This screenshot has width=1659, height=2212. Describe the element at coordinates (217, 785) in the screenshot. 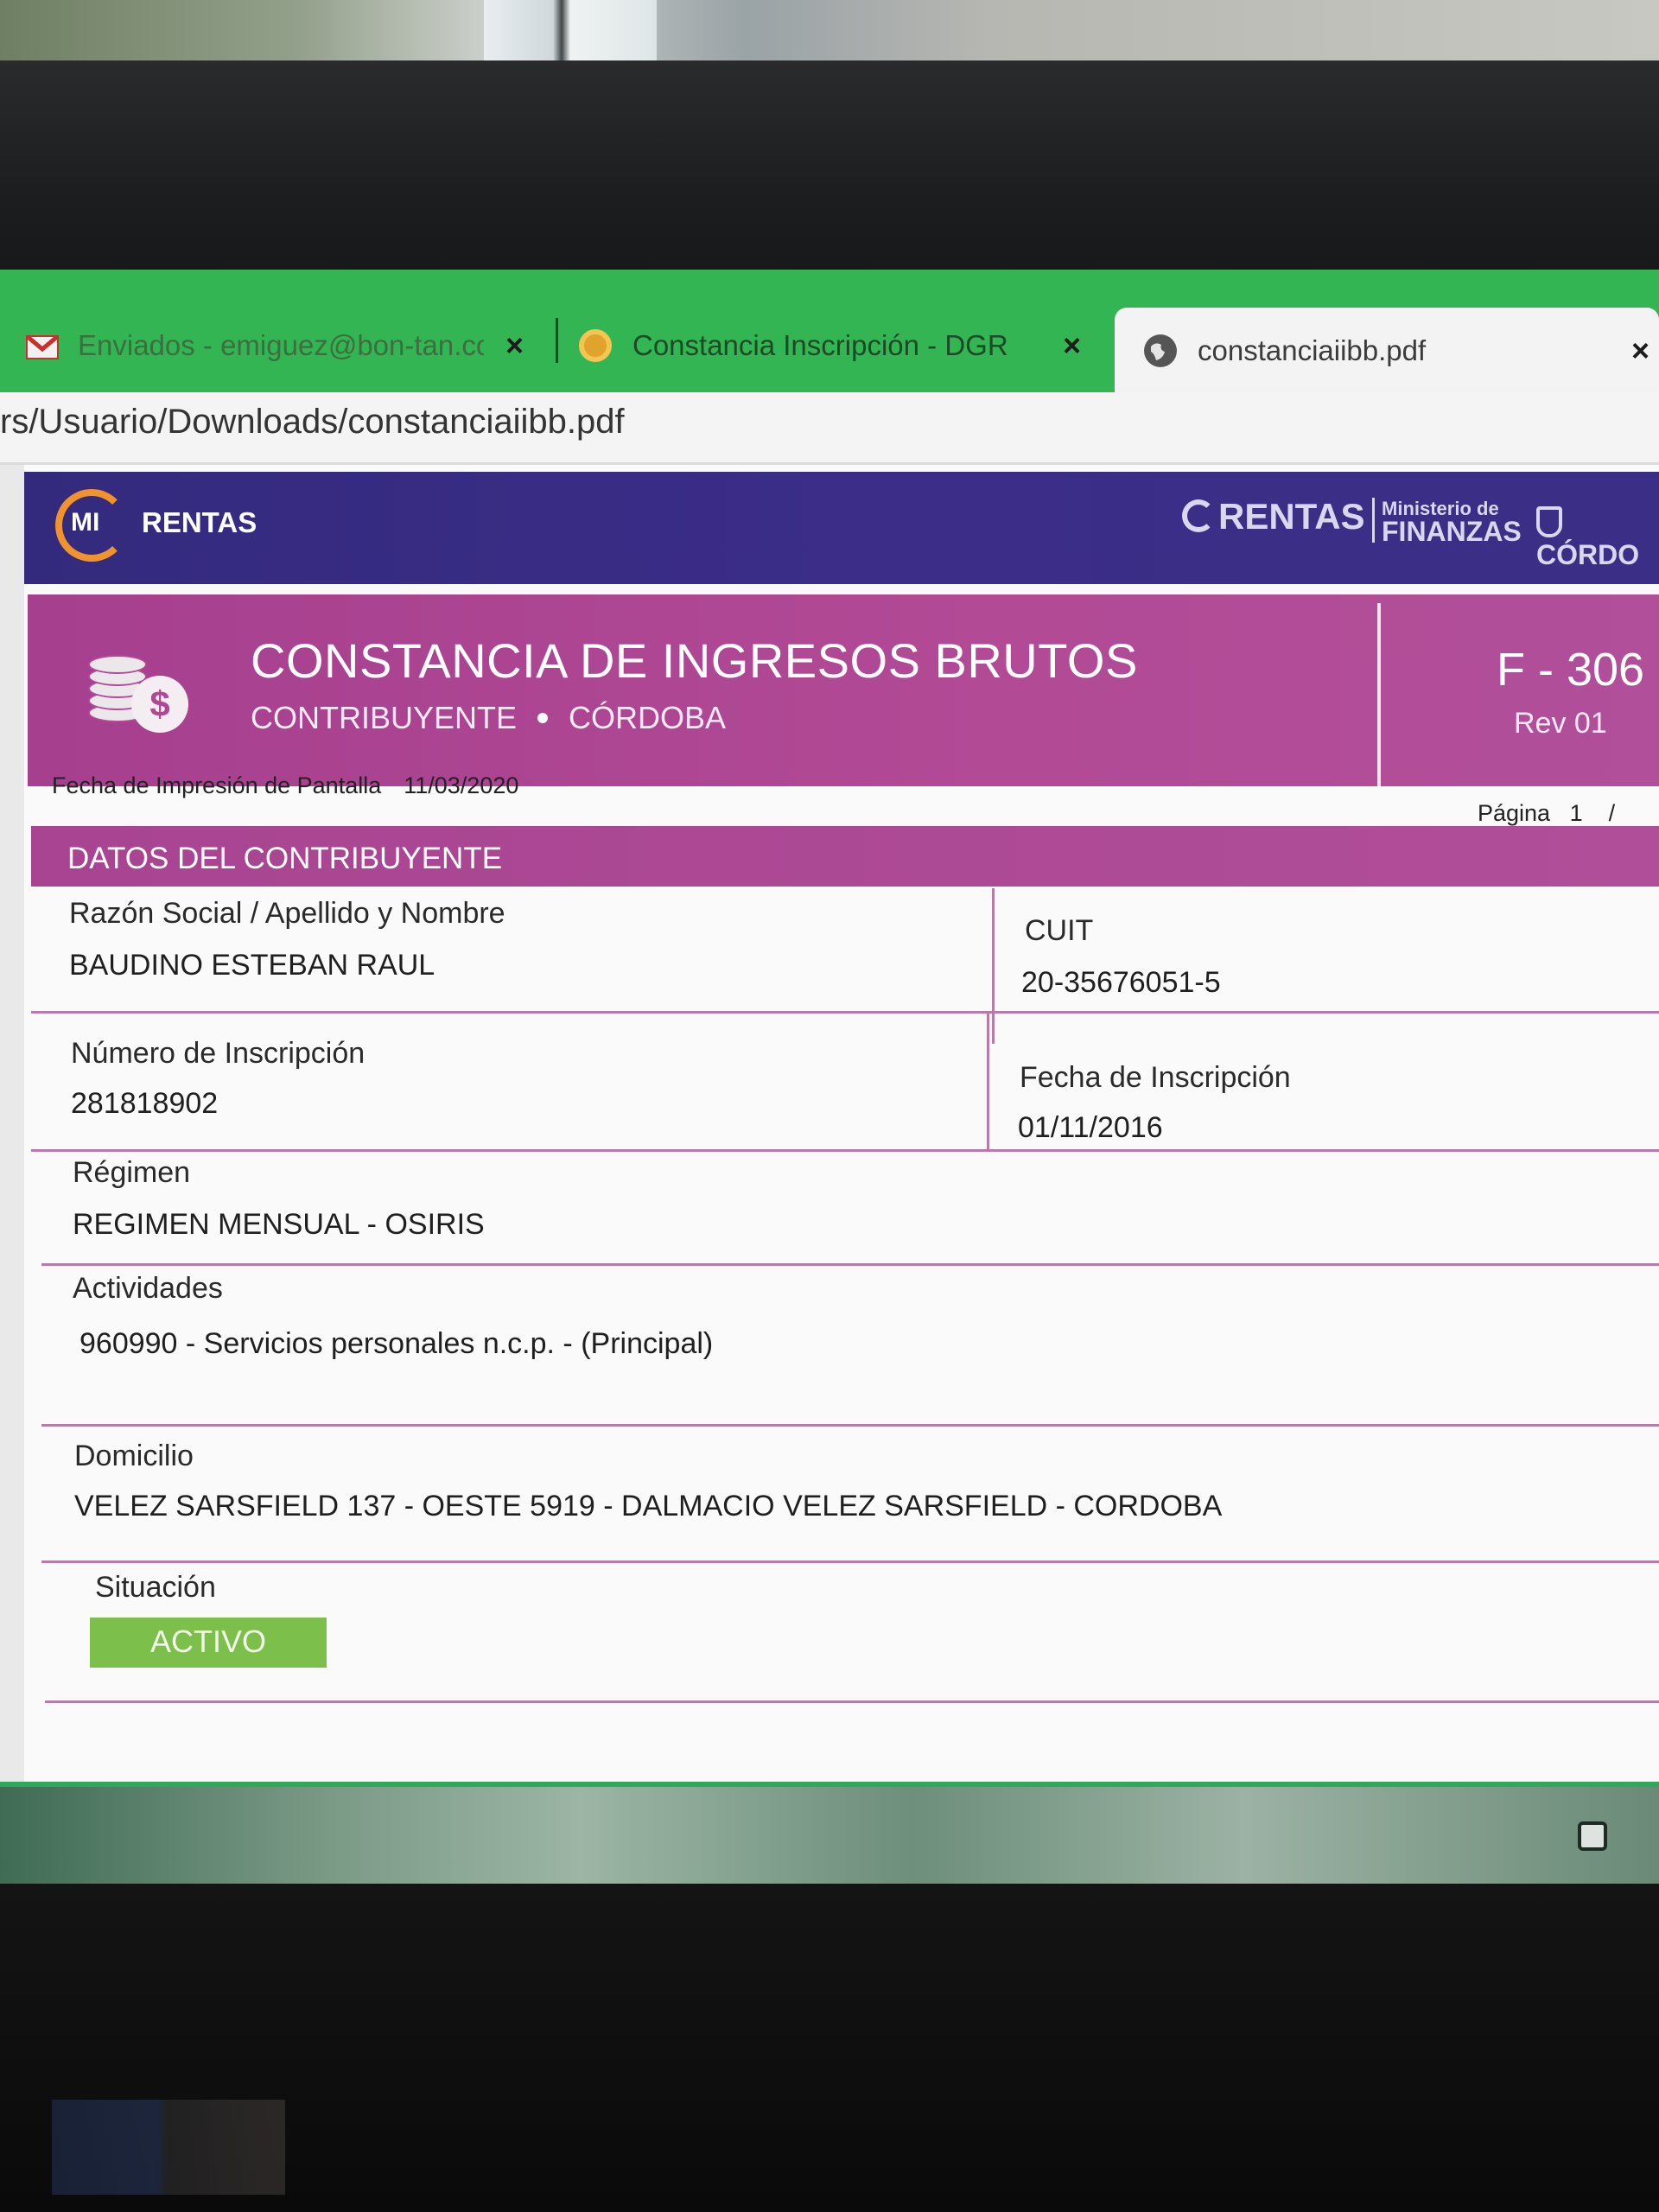

I see `print-date-label: Fecha de Impresión de Pantalla` at that location.